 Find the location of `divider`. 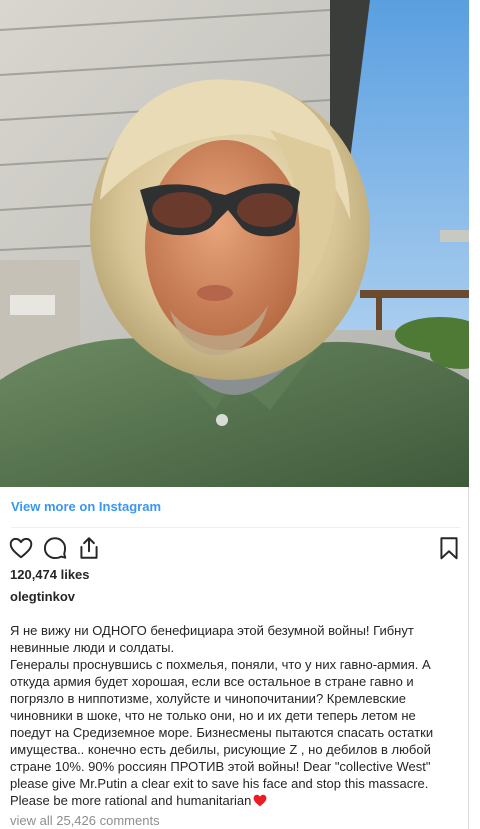

divider is located at coordinates (235, 527).